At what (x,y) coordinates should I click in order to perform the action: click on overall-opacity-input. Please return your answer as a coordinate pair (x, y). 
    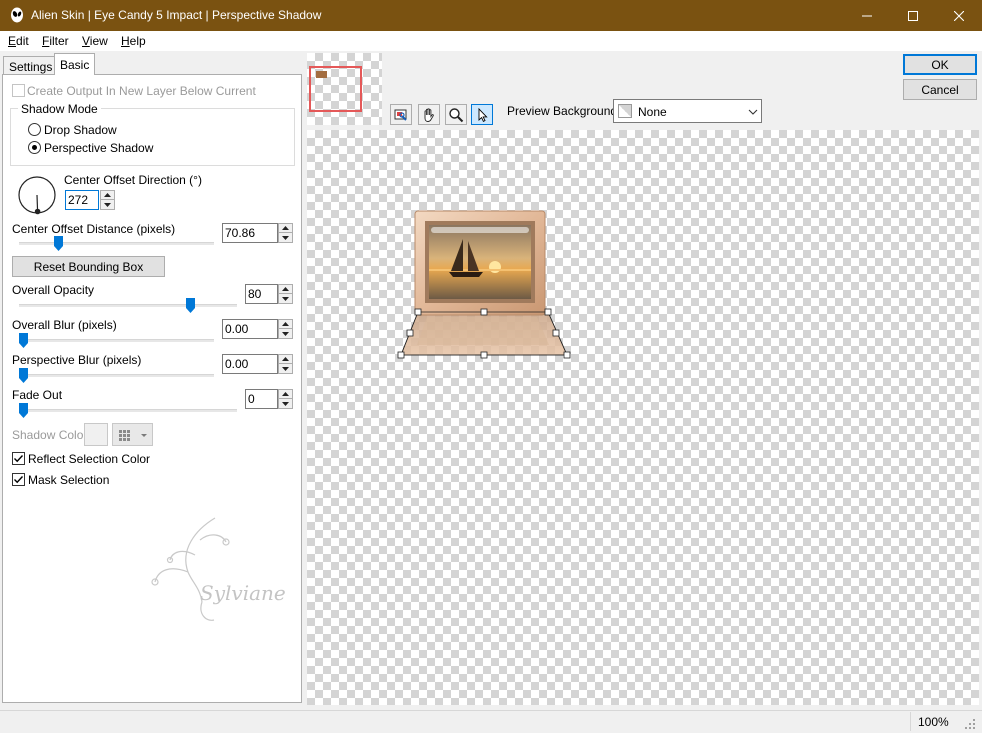
    Looking at the image, I should click on (261, 294).